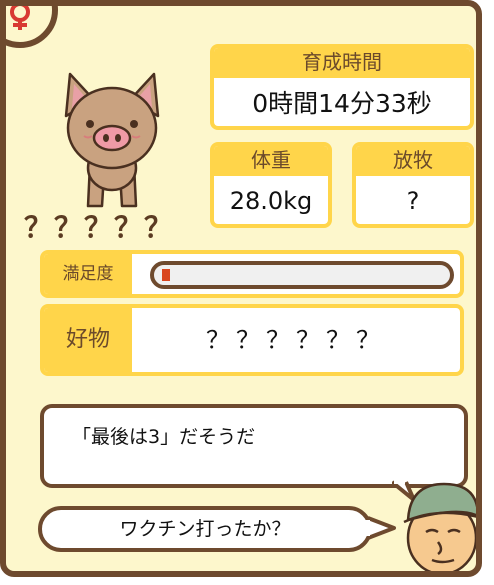 Image resolution: width=494 pixels, height=585 pixels. What do you see at coordinates (302, 275) in the screenshot?
I see `satisfaction-gauge` at bounding box center [302, 275].